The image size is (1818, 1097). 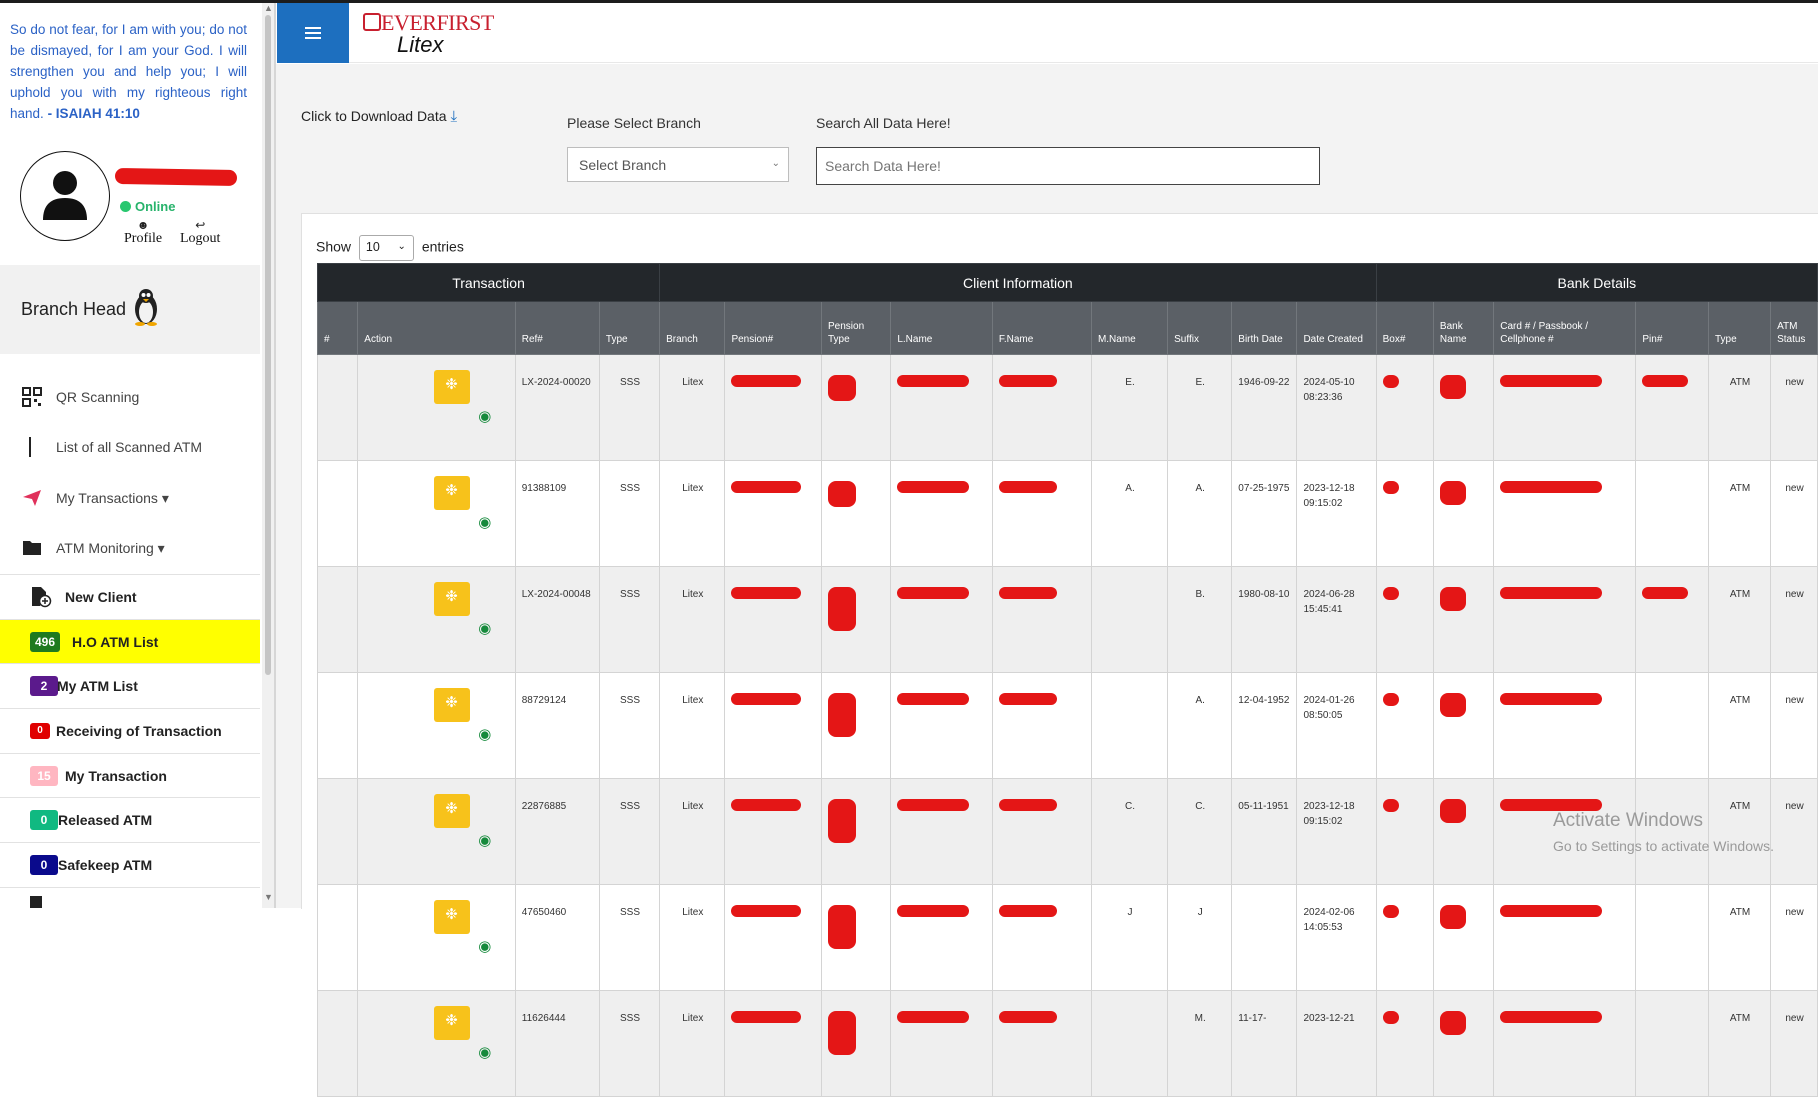 What do you see at coordinates (130, 864) in the screenshot?
I see `submenu-safekeep-atm: 0 Safekeep ATM` at bounding box center [130, 864].